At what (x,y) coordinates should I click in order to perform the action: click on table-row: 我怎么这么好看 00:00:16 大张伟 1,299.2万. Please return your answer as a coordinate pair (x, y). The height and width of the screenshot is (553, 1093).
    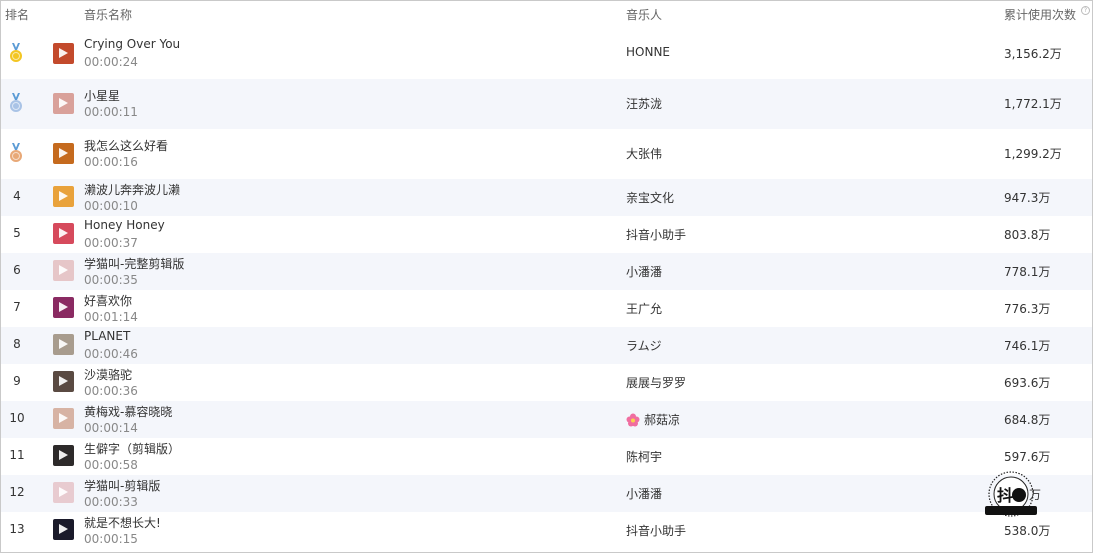
    Looking at the image, I should click on (546, 154).